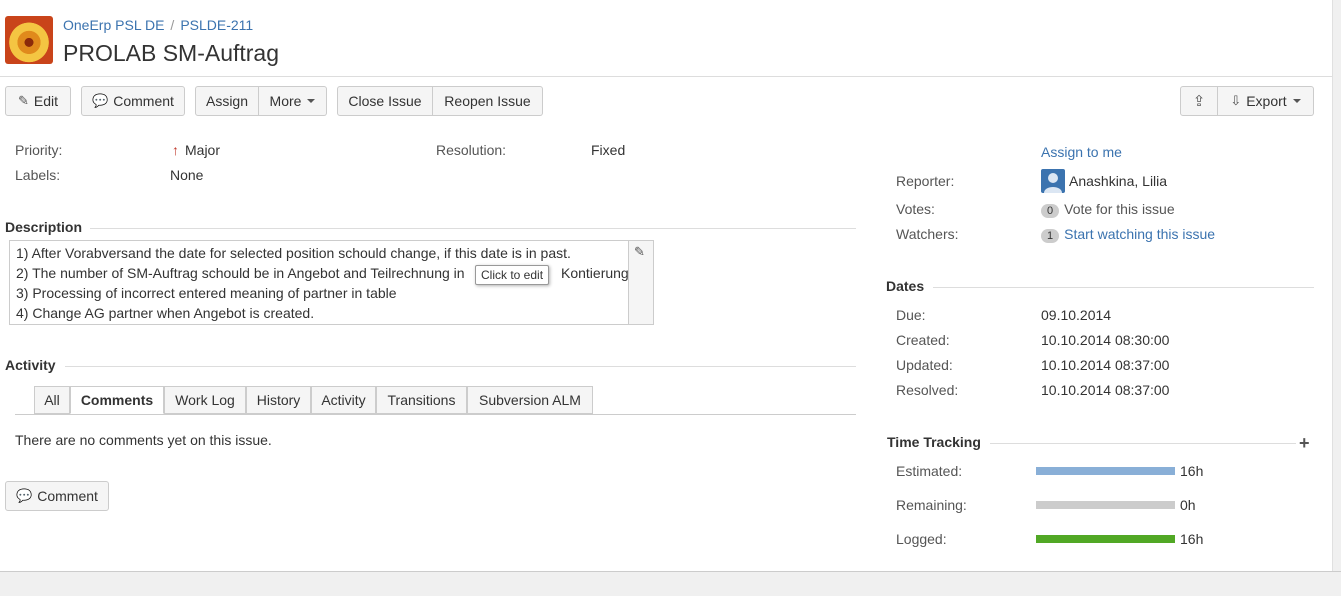  What do you see at coordinates (911, 315) in the screenshot?
I see `due-label: Due:` at bounding box center [911, 315].